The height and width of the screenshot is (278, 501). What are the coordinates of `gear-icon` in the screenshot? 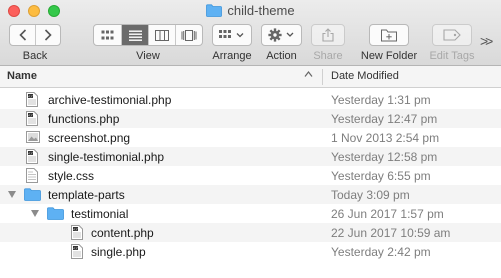 It's located at (280, 35).